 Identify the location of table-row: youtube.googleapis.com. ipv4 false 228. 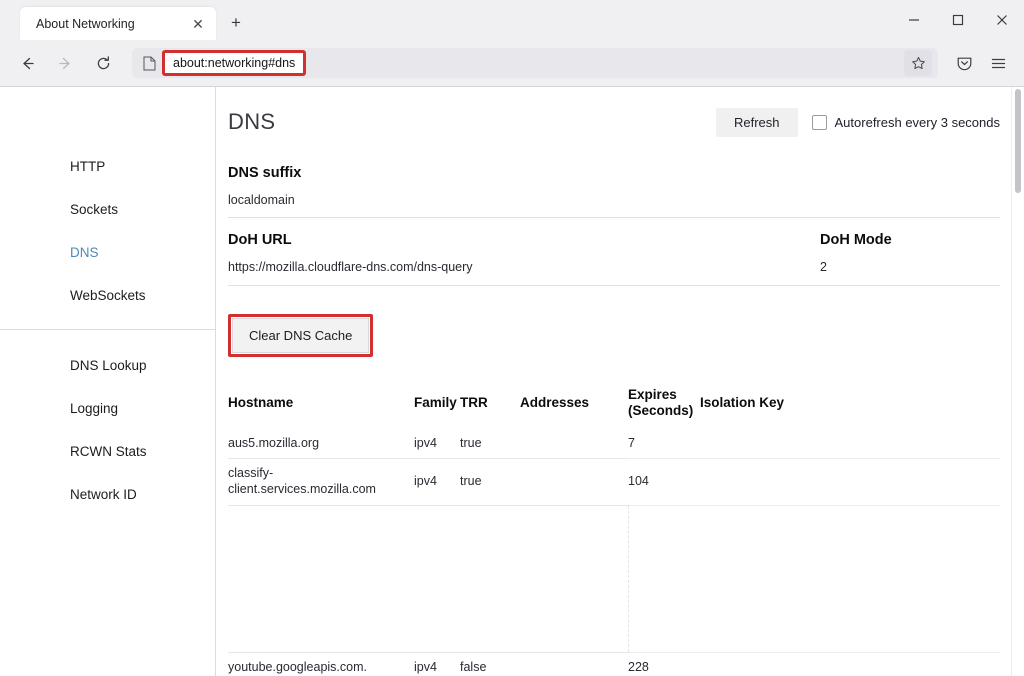
(614, 664).